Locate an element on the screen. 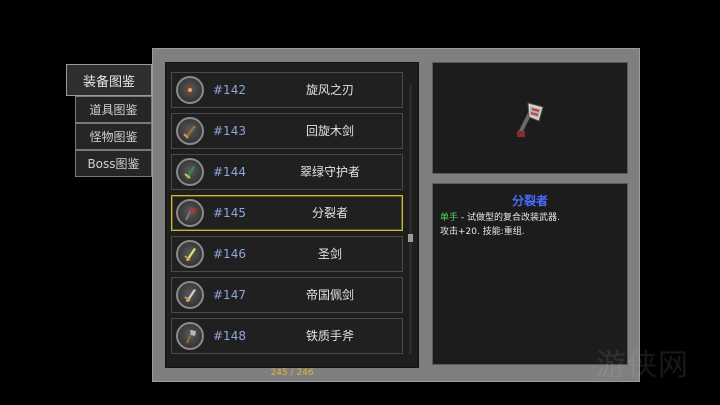 The height and width of the screenshot is (405, 720). holy-sword-icon is located at coordinates (190, 254).